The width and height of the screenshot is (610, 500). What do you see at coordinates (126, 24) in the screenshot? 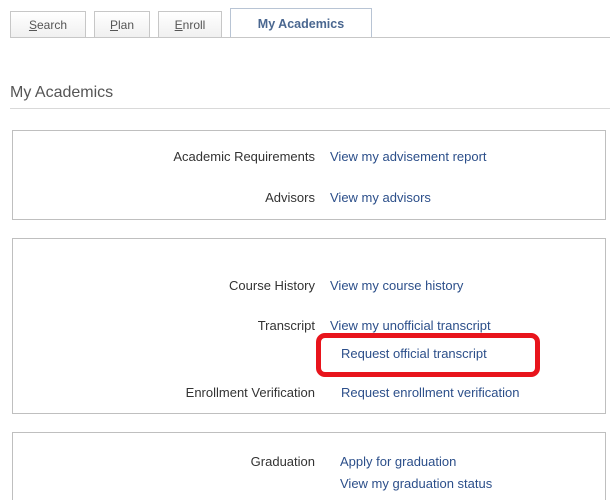
I see `tab-plan-rest: lan` at bounding box center [126, 24].